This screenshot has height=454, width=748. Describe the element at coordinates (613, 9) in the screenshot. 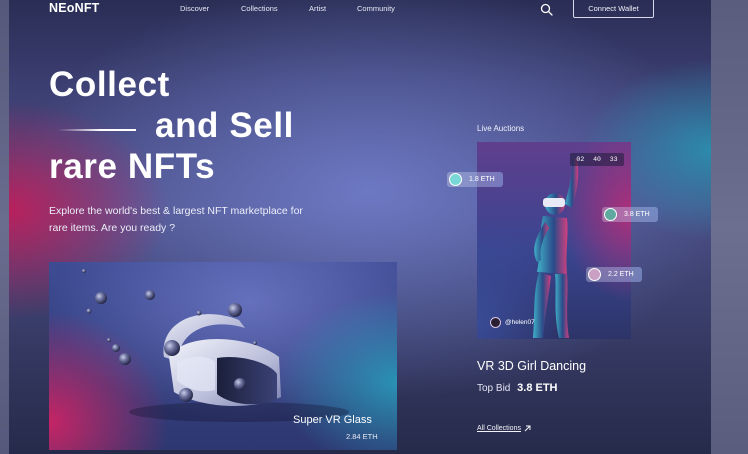

I see `connect-wallet-button: Connect Wallet` at that location.